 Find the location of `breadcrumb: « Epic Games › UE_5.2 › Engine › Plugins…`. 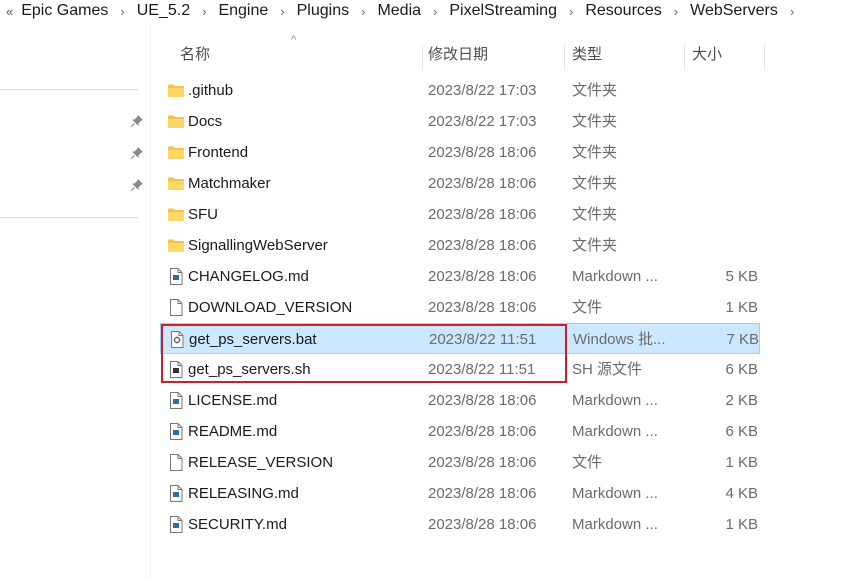

breadcrumb: « Epic Games › UE_5.2 › Engine › Plugins… is located at coordinates (424, 11).